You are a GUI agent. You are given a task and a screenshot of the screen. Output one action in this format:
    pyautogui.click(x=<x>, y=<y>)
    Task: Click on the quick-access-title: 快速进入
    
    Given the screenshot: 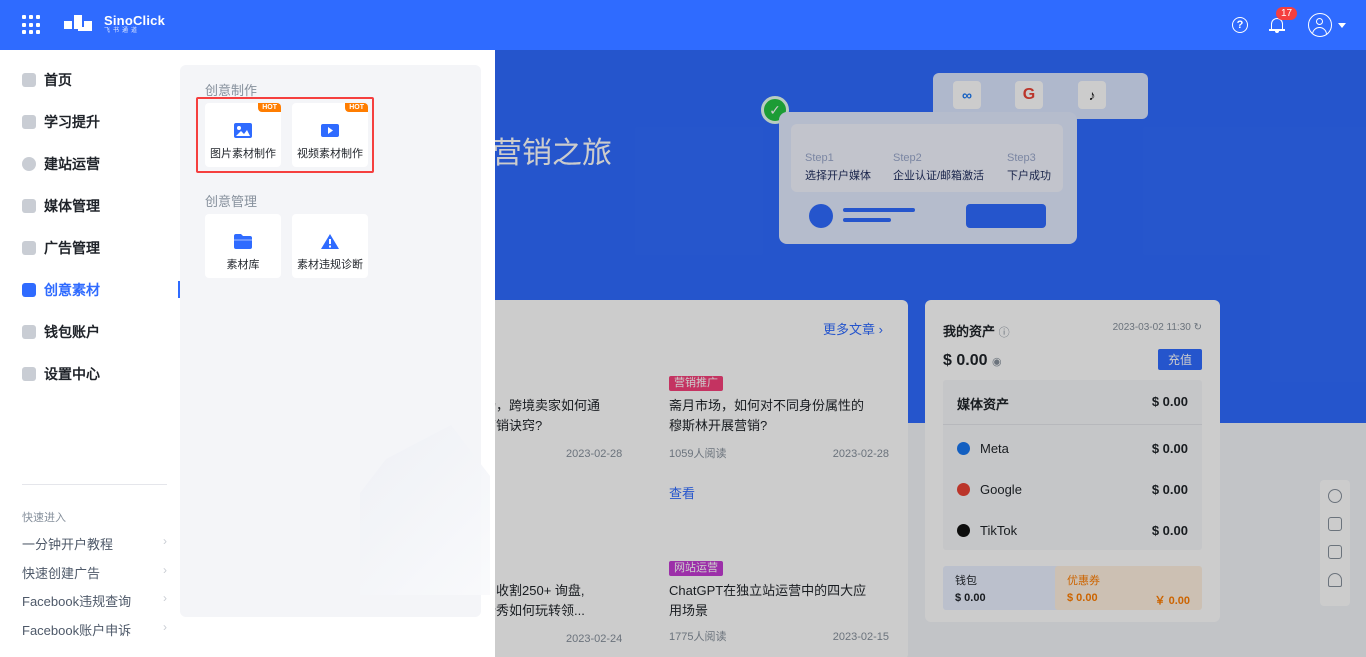 What is the action you would take?
    pyautogui.click(x=44, y=518)
    